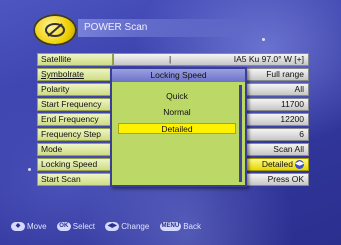 Image resolution: width=341 pixels, height=245 pixels. Describe the element at coordinates (75, 119) in the screenshot. I see `row-label: End Frequency` at that location.